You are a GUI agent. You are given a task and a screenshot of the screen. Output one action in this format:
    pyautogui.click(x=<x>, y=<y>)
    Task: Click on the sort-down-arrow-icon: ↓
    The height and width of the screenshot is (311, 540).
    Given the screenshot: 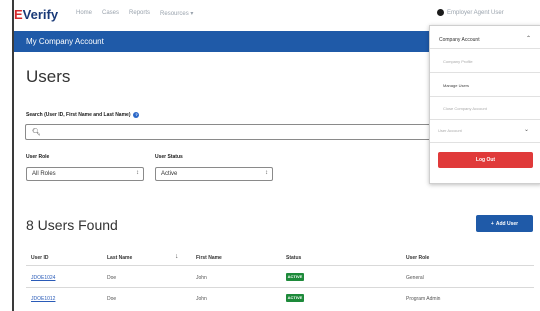 What is the action you would take?
    pyautogui.click(x=177, y=256)
    